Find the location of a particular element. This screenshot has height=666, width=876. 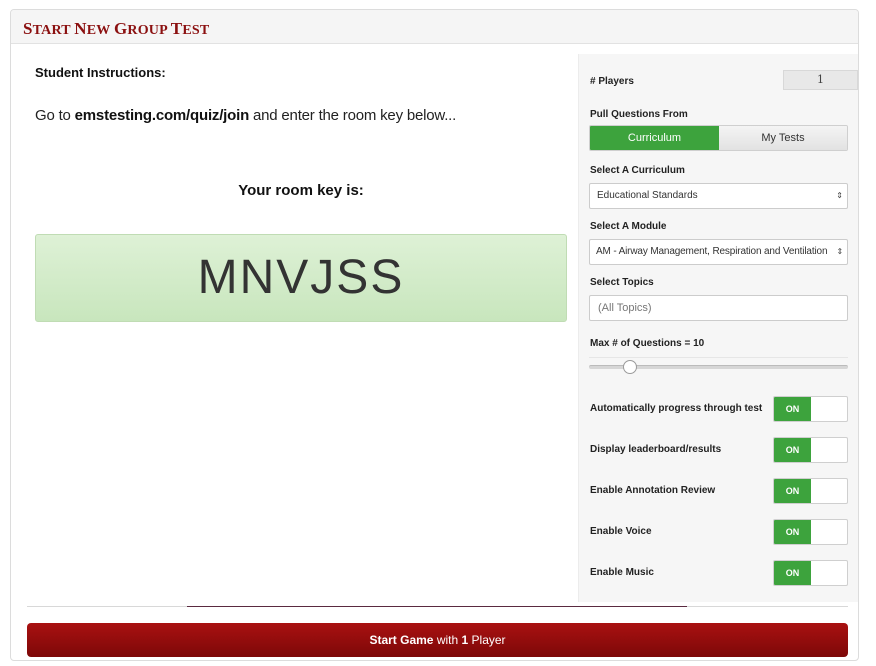

players-count-input: 1 is located at coordinates (820, 80).